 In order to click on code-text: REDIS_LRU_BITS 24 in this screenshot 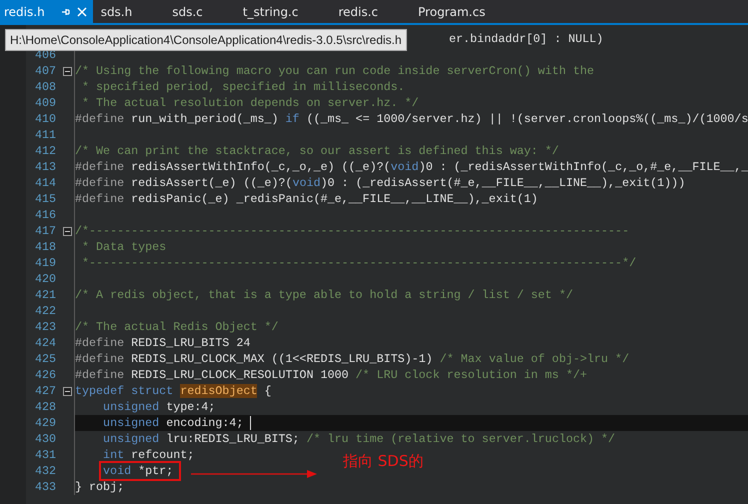, I will do `click(190, 343)`.